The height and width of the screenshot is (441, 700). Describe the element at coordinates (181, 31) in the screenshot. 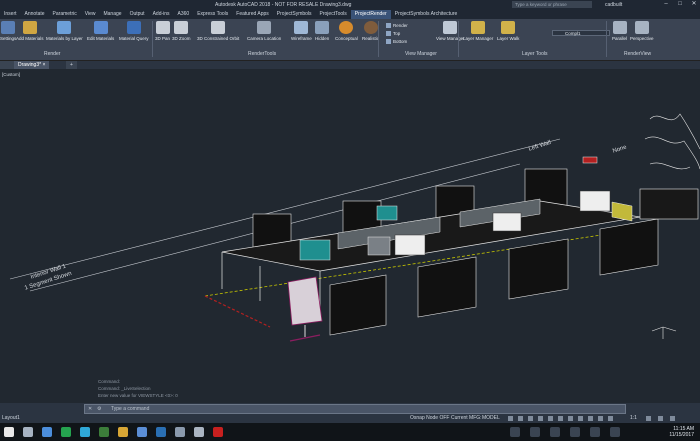

I see `3d-zoom-button: 3D Zoom` at that location.